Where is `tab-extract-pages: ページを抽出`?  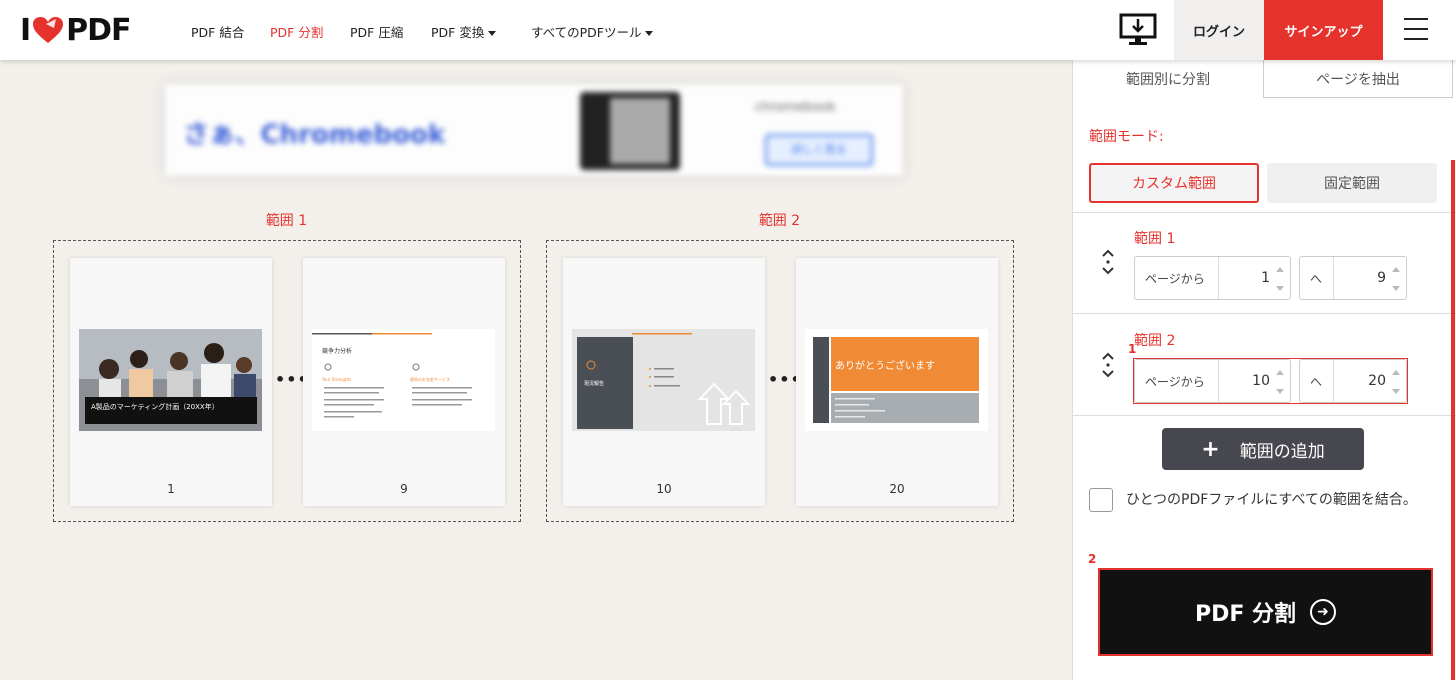 tab-extract-pages: ページを抽出 is located at coordinates (1358, 79).